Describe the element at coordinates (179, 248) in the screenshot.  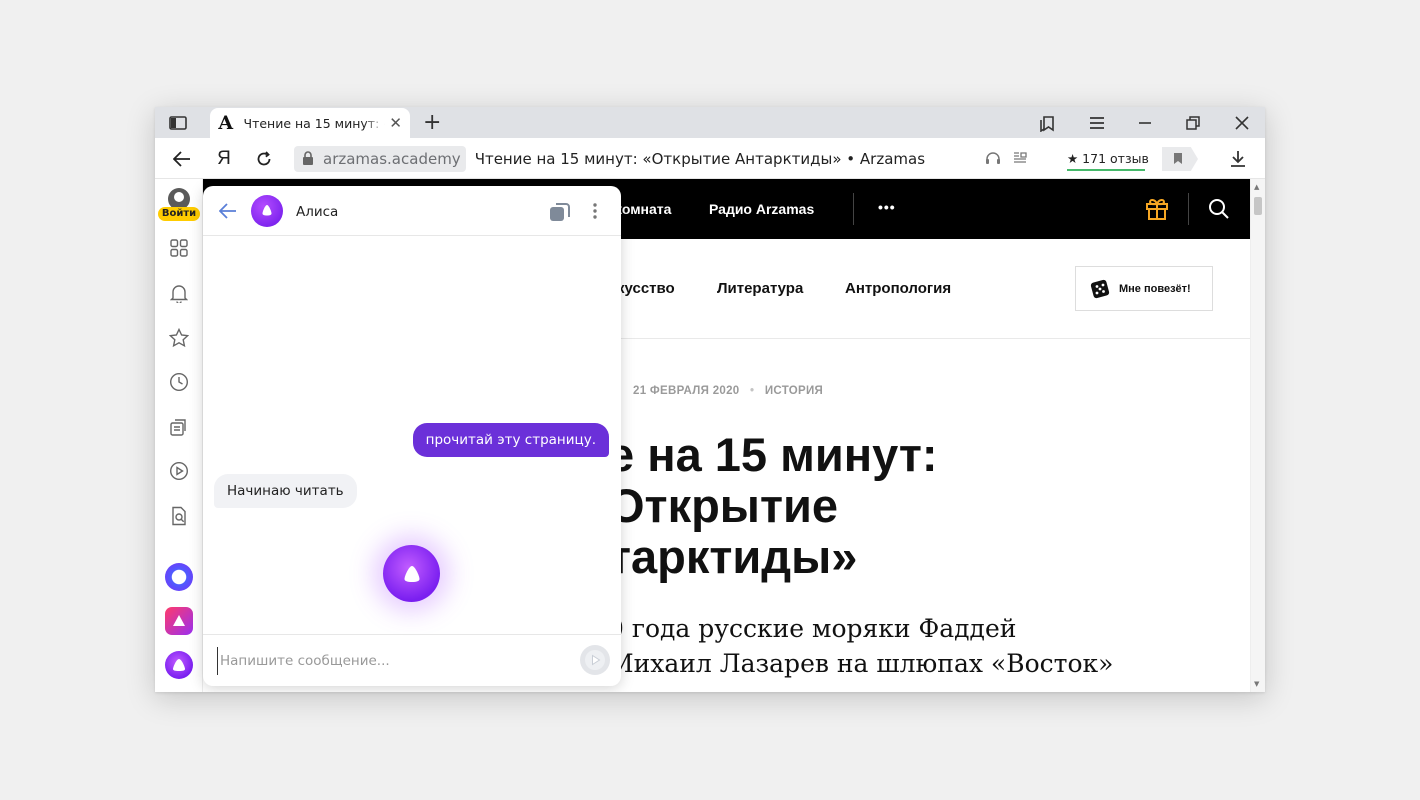
I see `services-grid-icon` at that location.